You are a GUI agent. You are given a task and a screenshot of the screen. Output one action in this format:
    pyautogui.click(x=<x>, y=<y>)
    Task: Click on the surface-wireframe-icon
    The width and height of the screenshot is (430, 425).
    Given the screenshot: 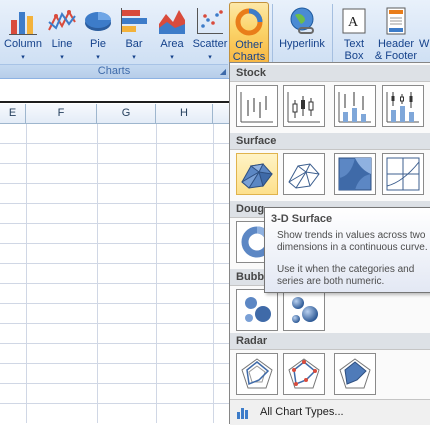 What is the action you would take?
    pyautogui.click(x=304, y=176)
    